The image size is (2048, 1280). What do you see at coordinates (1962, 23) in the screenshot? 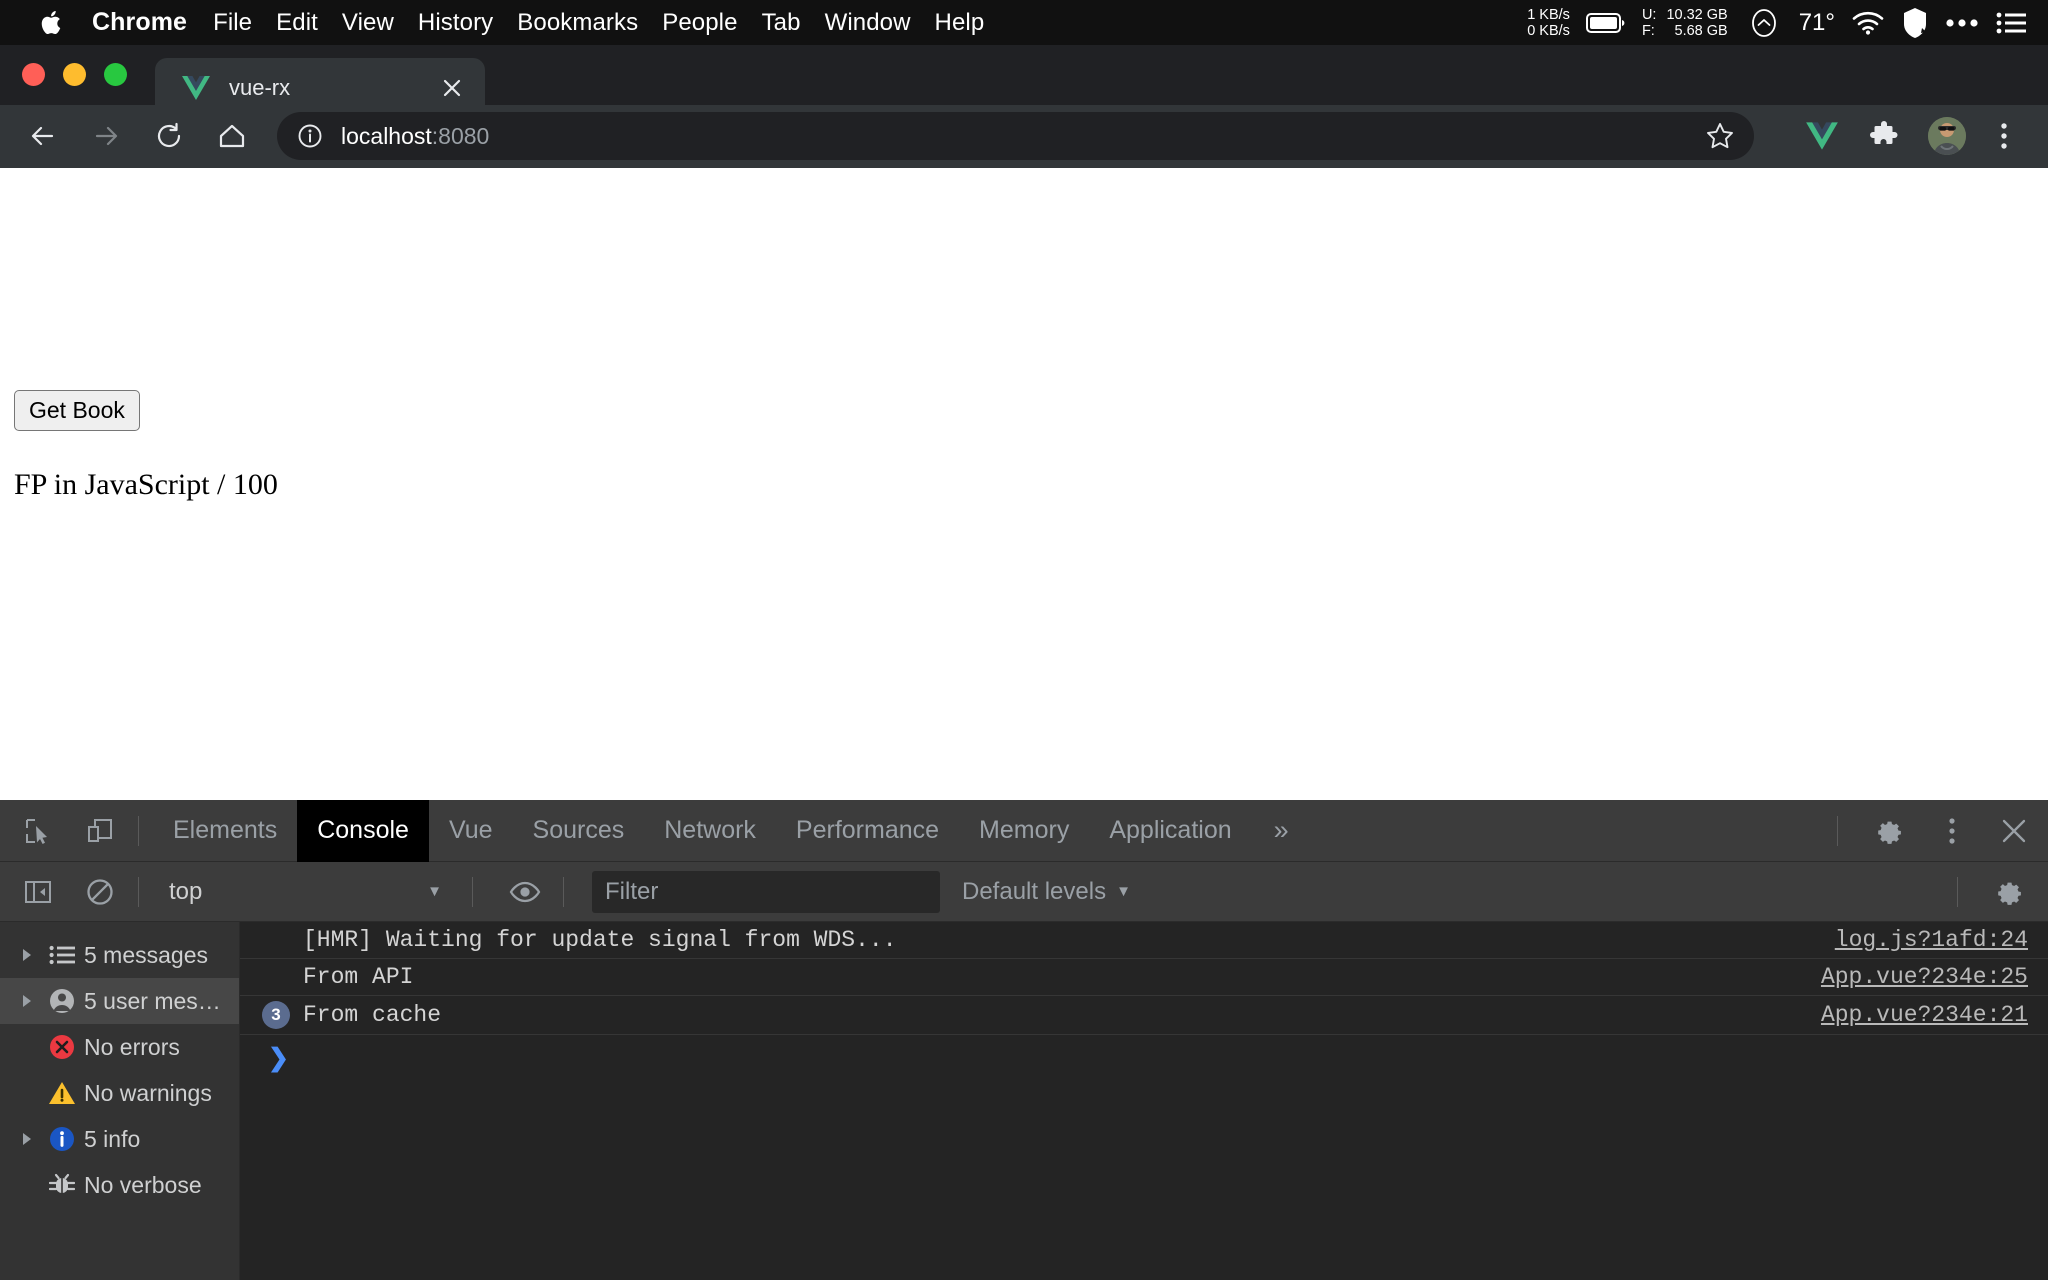
I see `ellipsis-icon` at bounding box center [1962, 23].